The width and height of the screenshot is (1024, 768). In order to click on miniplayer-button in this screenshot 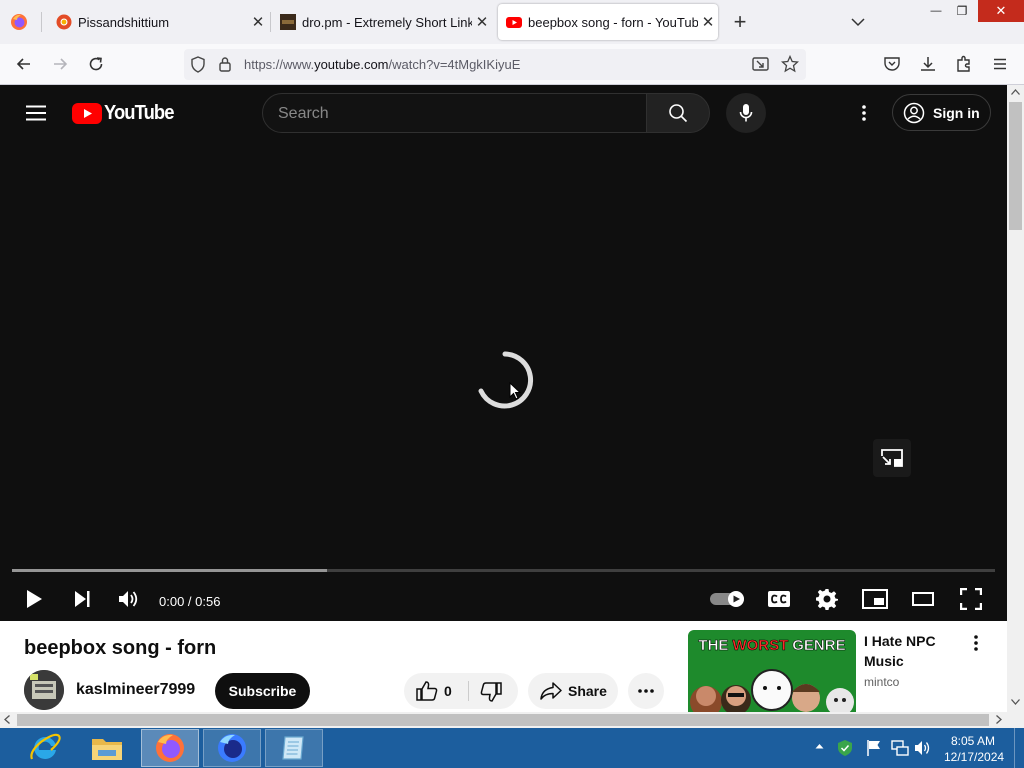, I will do `click(875, 599)`.